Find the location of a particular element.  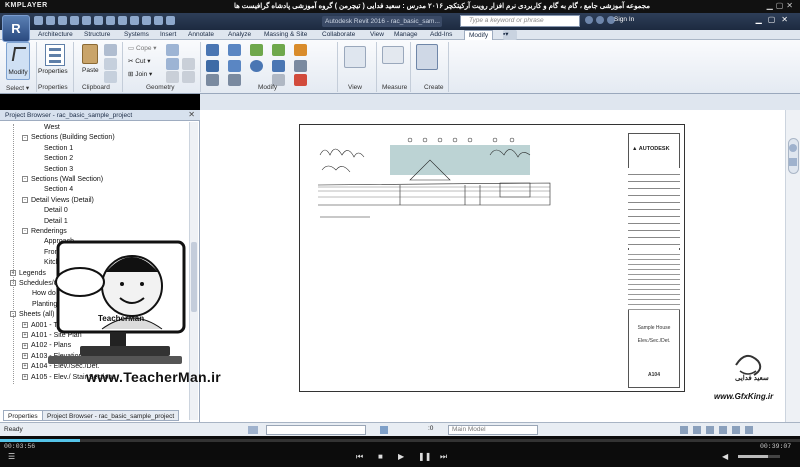

paste-icon is located at coordinates (90, 54).